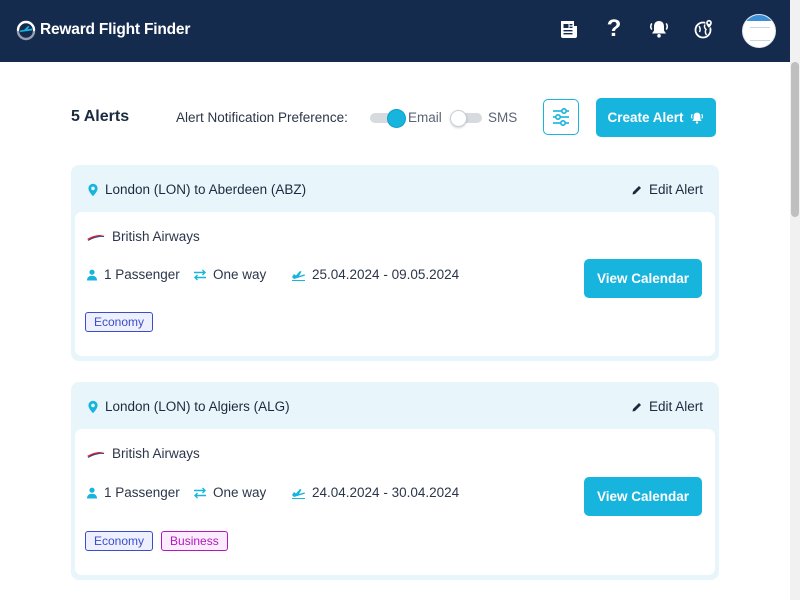 Image resolution: width=800 pixels, height=600 pixels. What do you see at coordinates (262, 117) in the screenshot?
I see `notification-preference-label: Alert Notification Preference:` at bounding box center [262, 117].